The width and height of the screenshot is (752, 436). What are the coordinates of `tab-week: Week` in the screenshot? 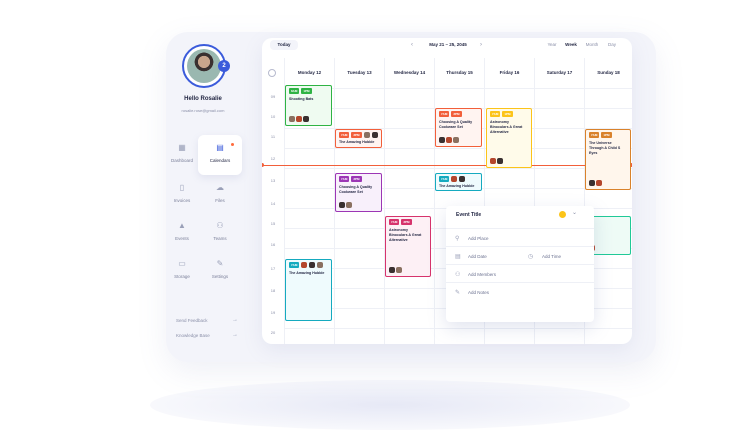 It's located at (571, 45).